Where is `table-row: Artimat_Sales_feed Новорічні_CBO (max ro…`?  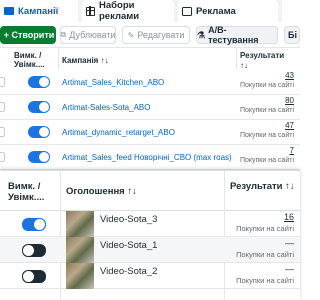 table-row: Artimat_Sales_feed Новорічні_CBO (max ro… is located at coordinates (150, 157).